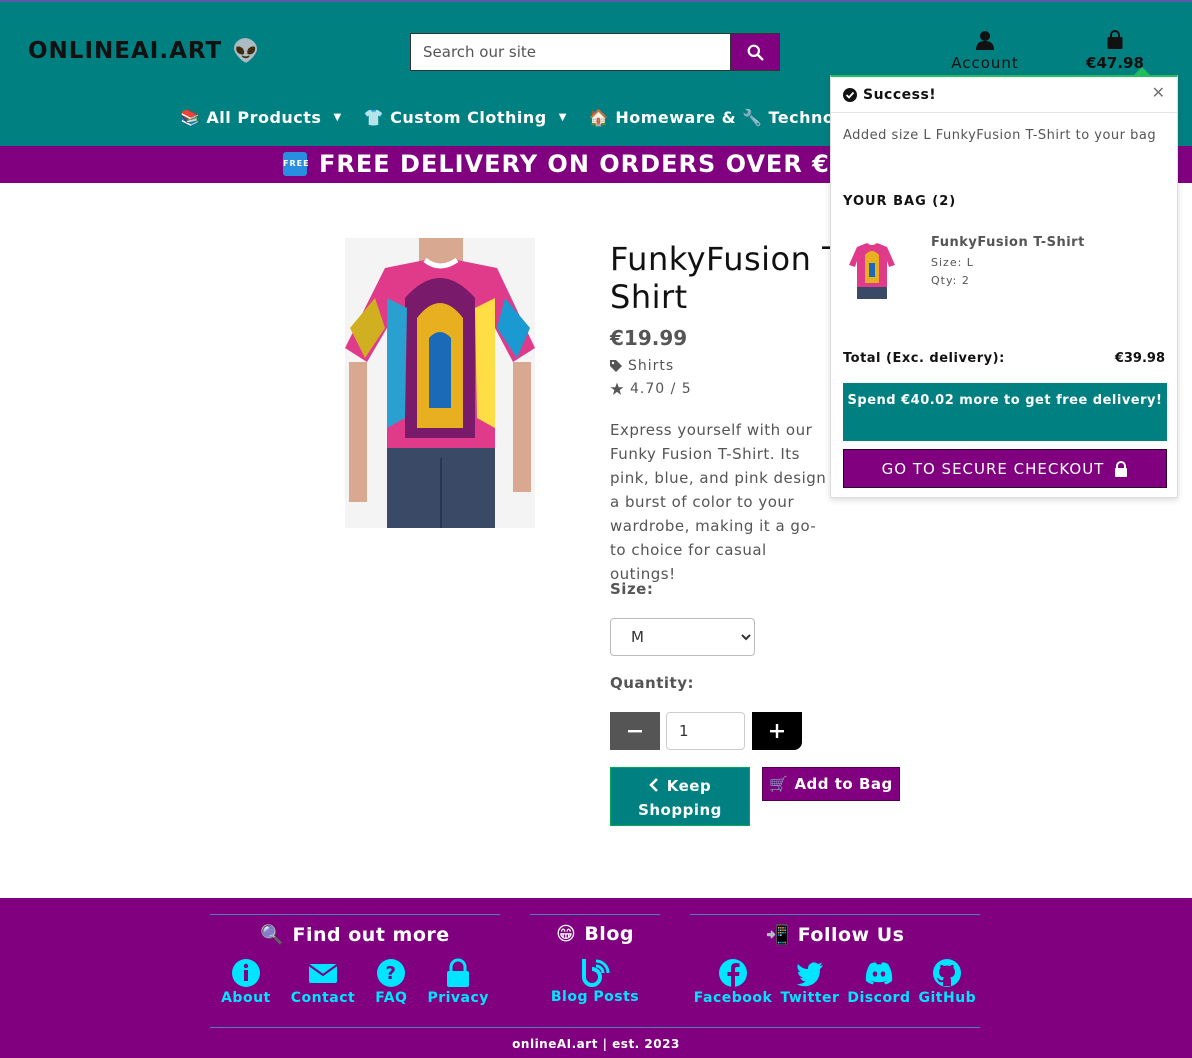  I want to click on nav-all-products: 📚 All Products ▼, so click(261, 117).